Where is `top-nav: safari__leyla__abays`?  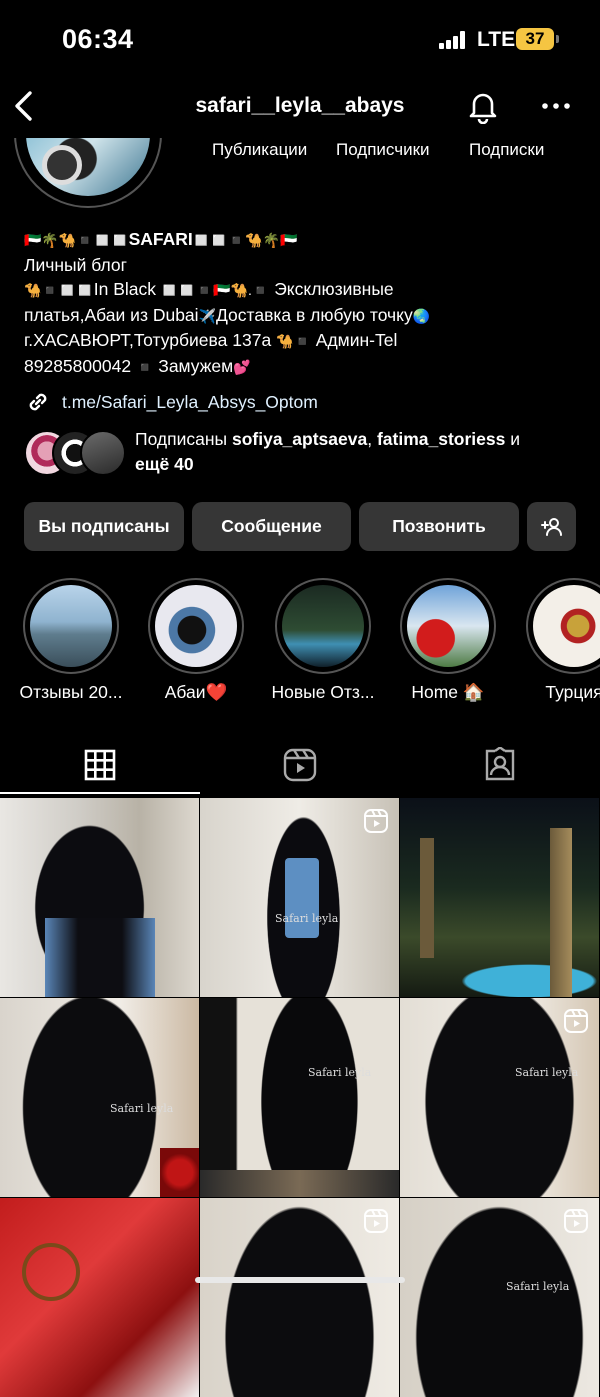 top-nav: safari__leyla__abays is located at coordinates (300, 107).